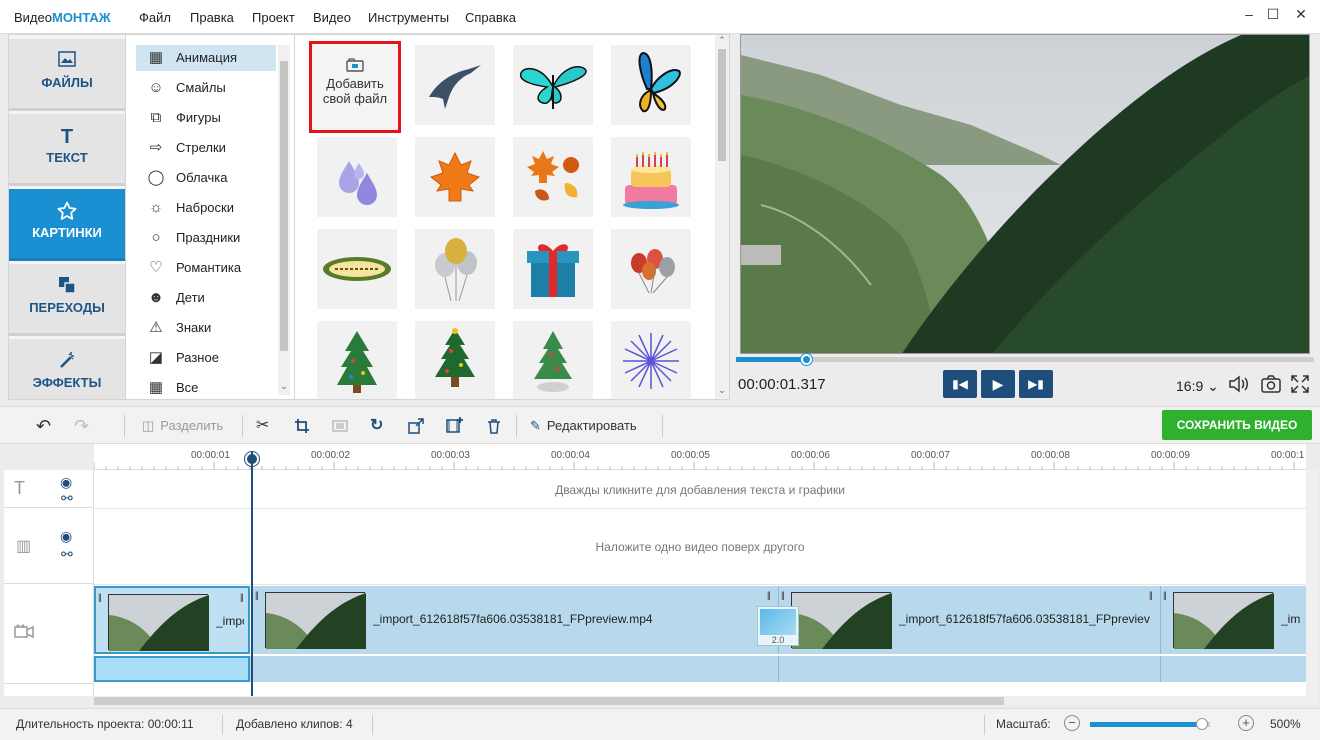 The height and width of the screenshot is (740, 1320). I want to click on gallery-scrollbar: ⌃ ⌄, so click(722, 217).